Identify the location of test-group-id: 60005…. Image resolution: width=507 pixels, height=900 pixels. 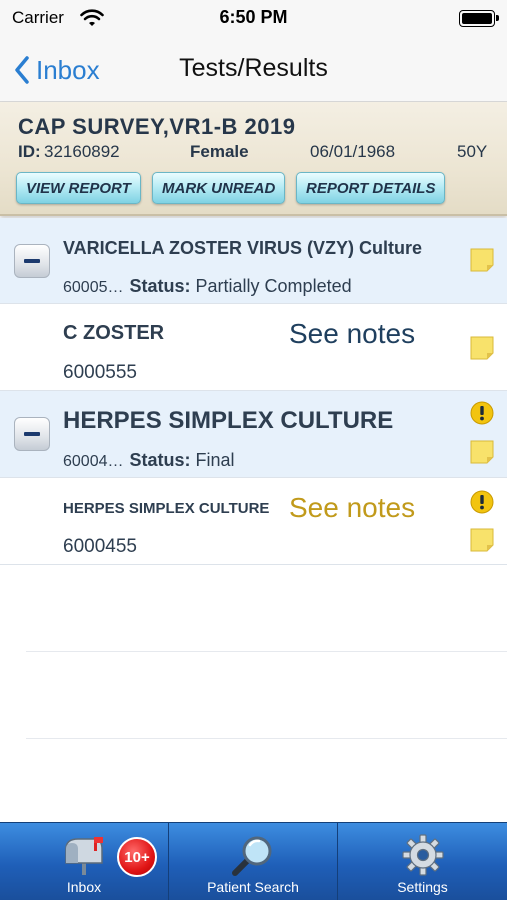
(93, 287).